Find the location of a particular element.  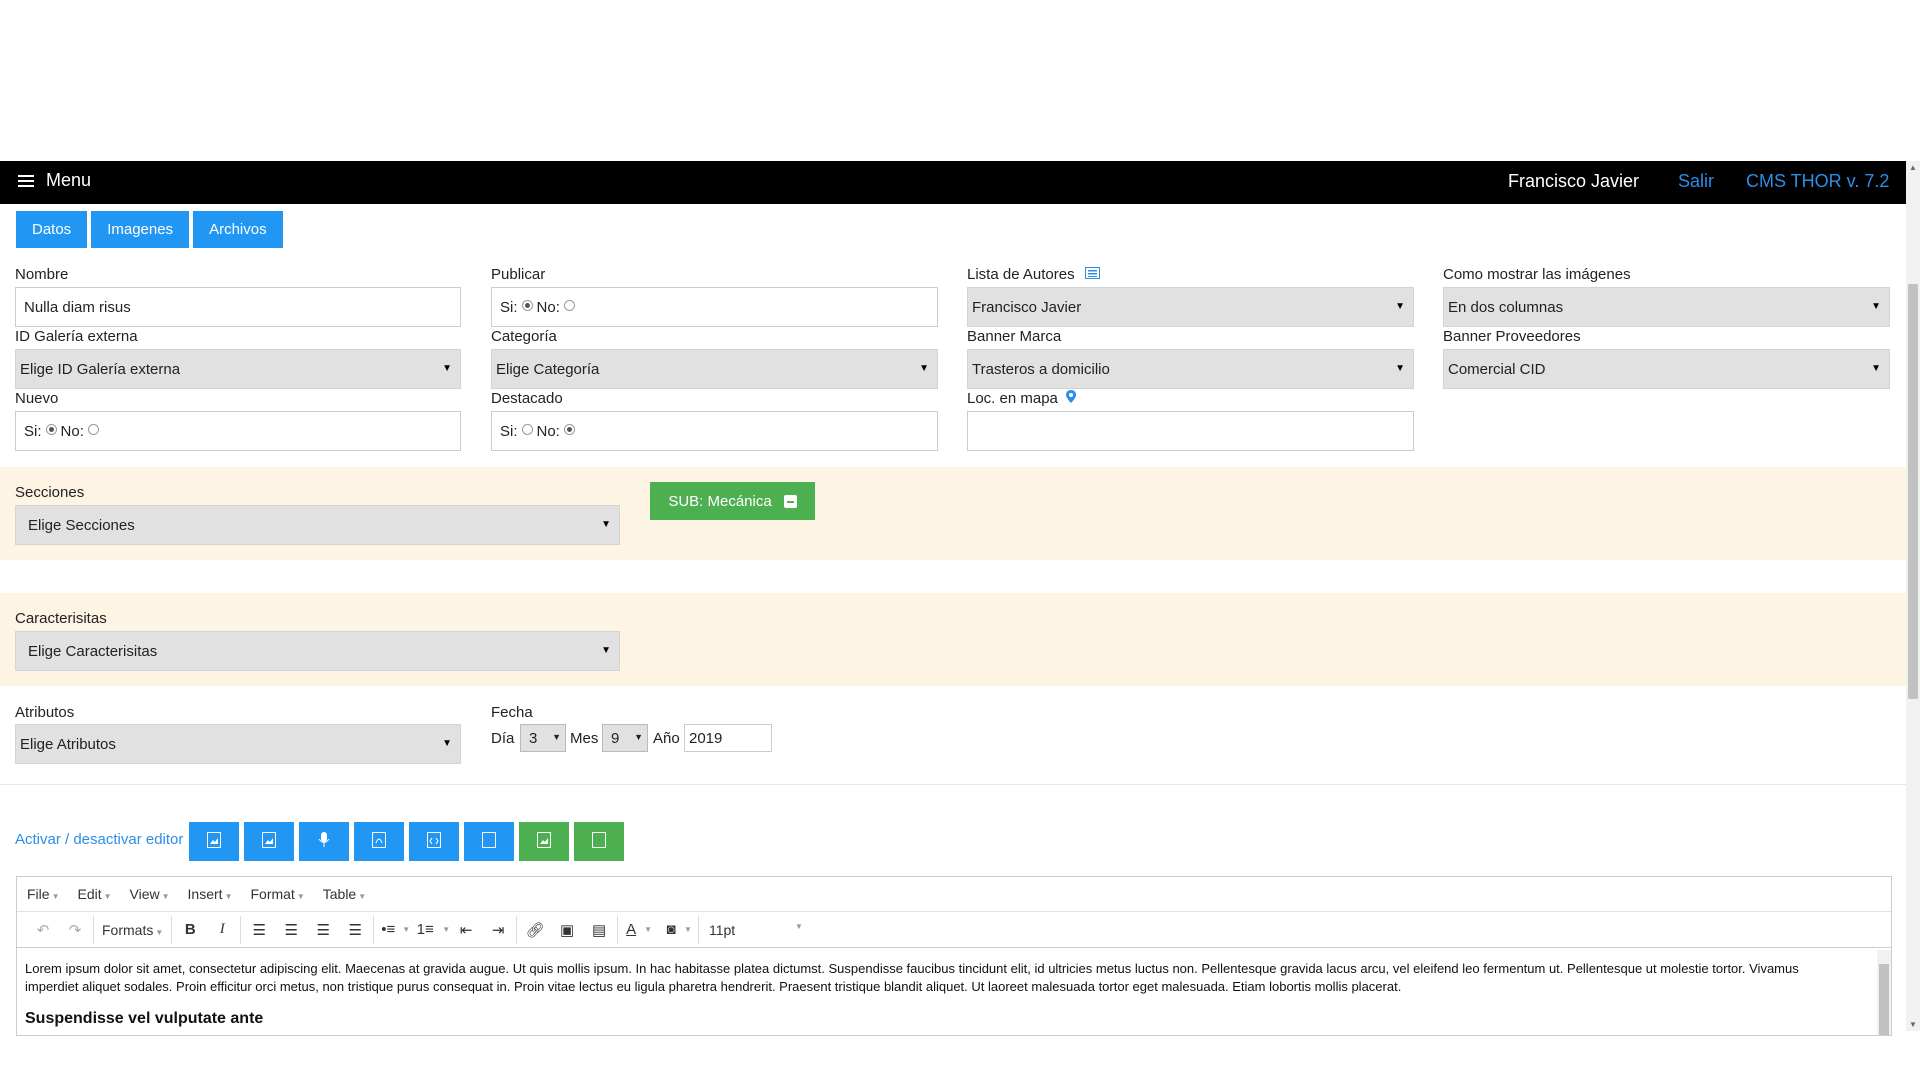

menu-format: Format ▼ is located at coordinates (277, 894).